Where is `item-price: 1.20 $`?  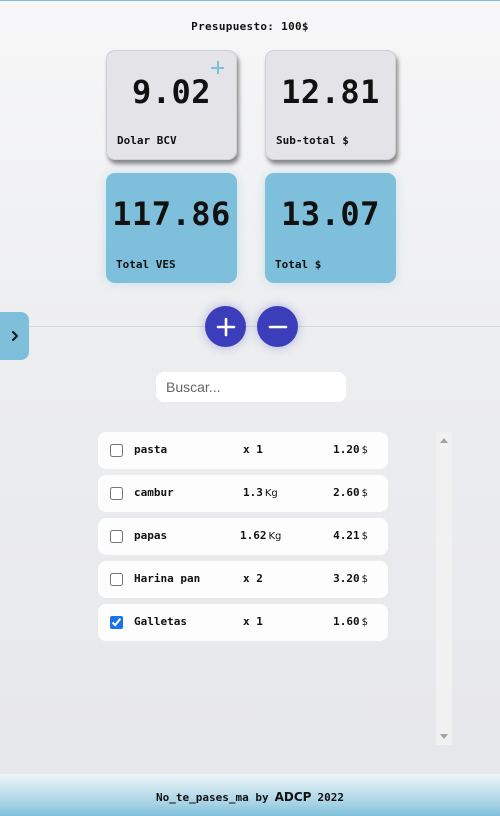
item-price: 1.20 $ is located at coordinates (350, 449).